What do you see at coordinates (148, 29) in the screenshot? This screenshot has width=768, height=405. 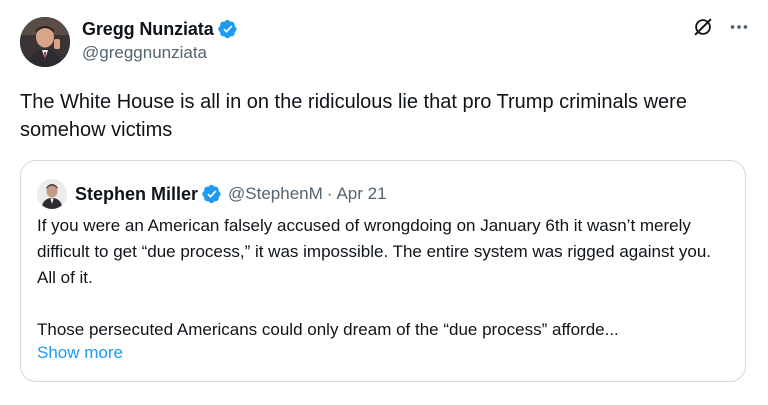 I see `author-name: Gregg Nunziata` at bounding box center [148, 29].